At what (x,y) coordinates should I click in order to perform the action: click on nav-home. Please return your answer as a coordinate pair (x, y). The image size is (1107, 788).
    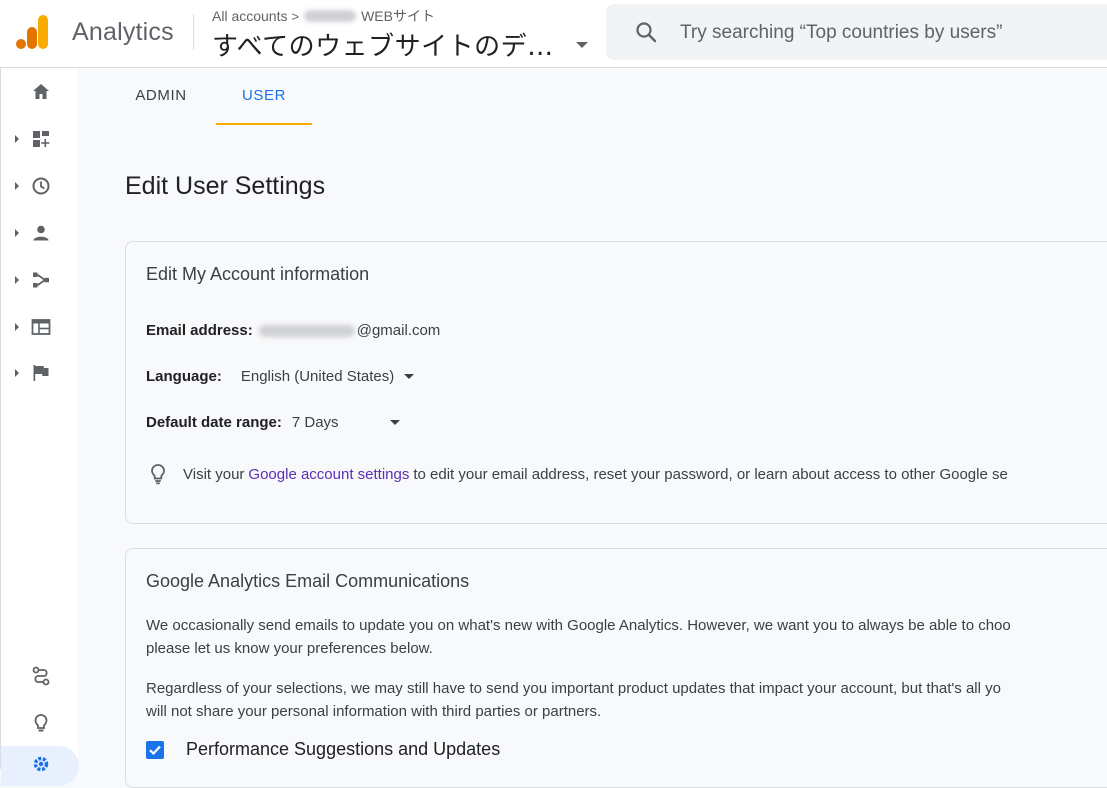
    Looking at the image, I should click on (40, 92).